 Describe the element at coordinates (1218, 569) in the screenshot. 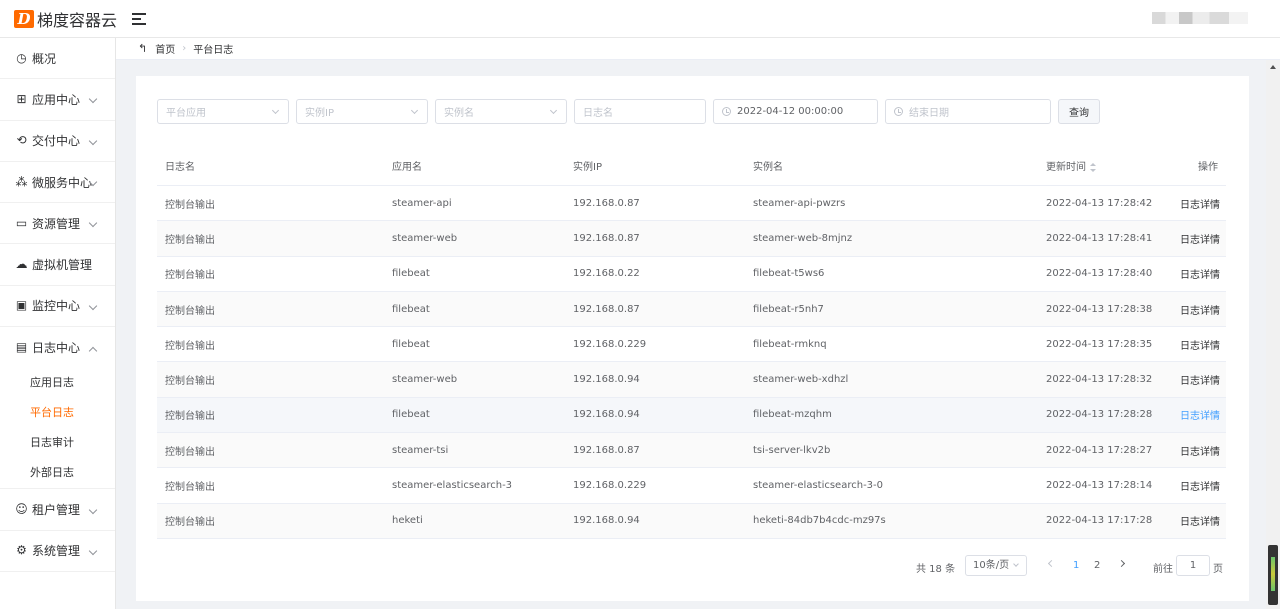

I see `page-suffix: 页` at that location.